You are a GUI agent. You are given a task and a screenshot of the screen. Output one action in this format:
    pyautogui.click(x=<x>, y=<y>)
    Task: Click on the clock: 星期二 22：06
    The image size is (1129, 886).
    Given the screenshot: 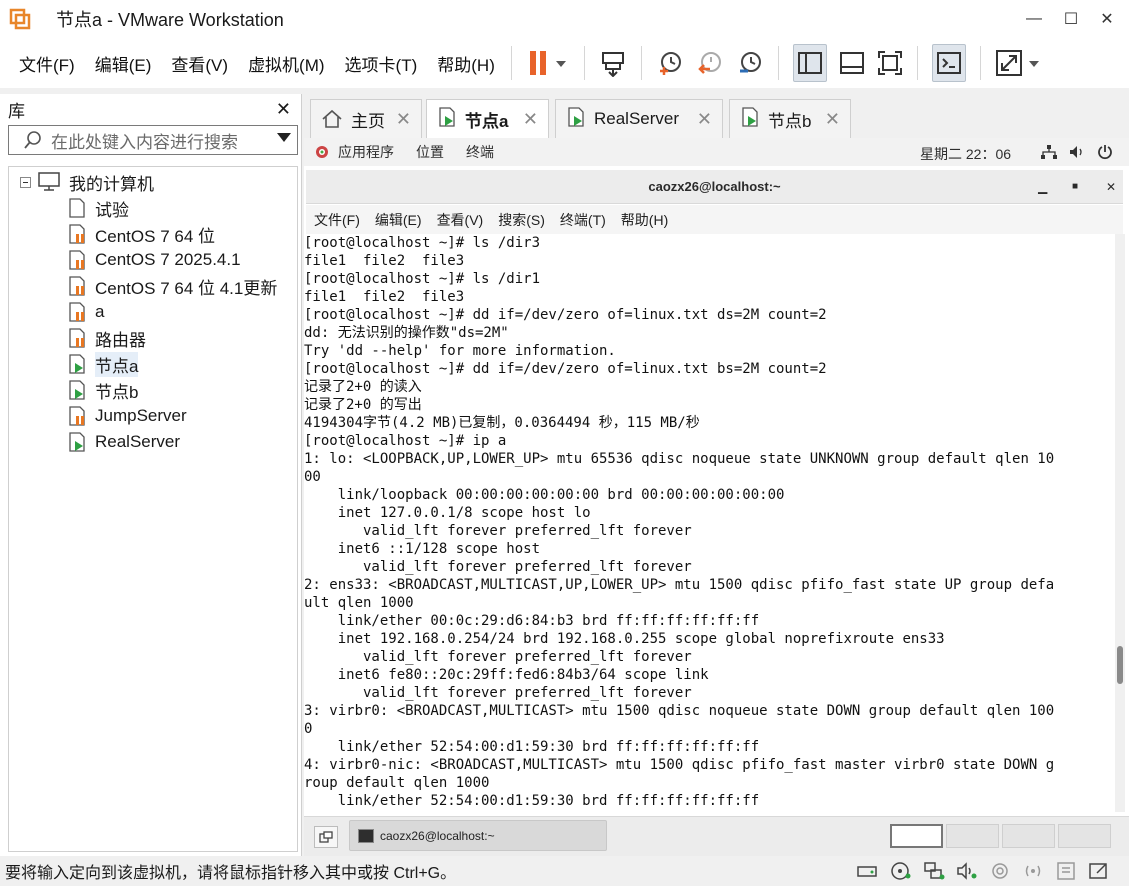 What is the action you would take?
    pyautogui.click(x=965, y=154)
    